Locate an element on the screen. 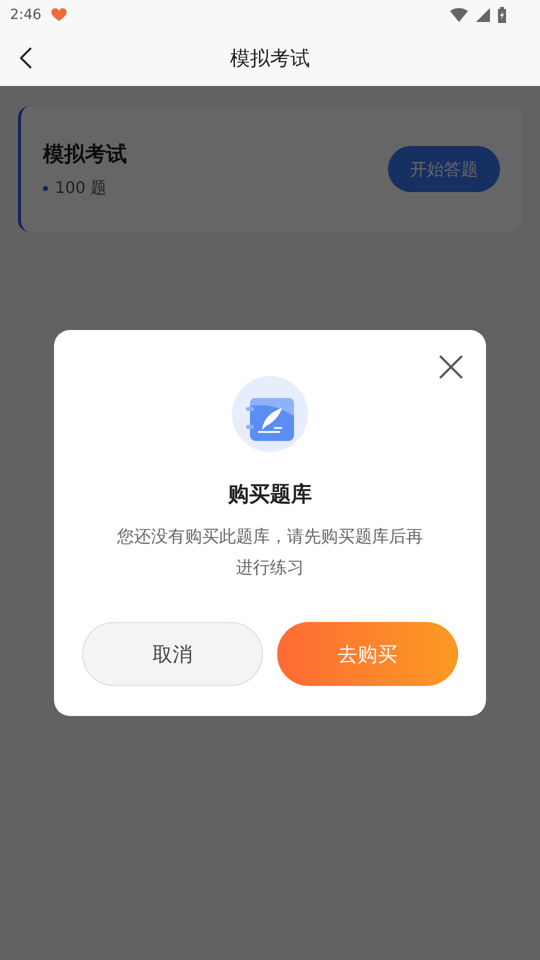 The width and height of the screenshot is (540, 960). question-count: 100 题 is located at coordinates (81, 188).